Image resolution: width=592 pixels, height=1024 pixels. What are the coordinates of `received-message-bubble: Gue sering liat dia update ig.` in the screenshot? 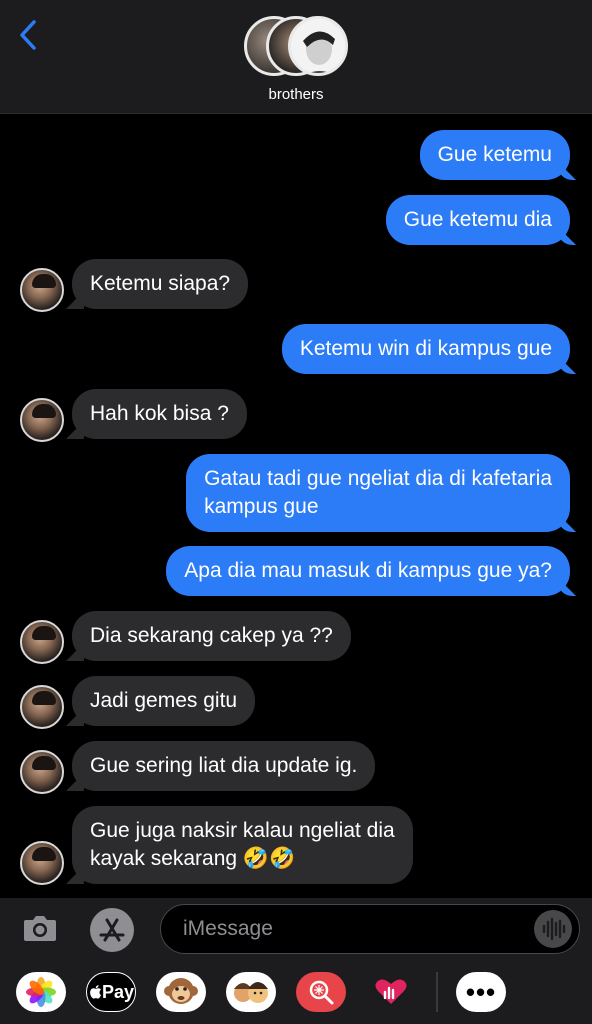 It's located at (224, 766).